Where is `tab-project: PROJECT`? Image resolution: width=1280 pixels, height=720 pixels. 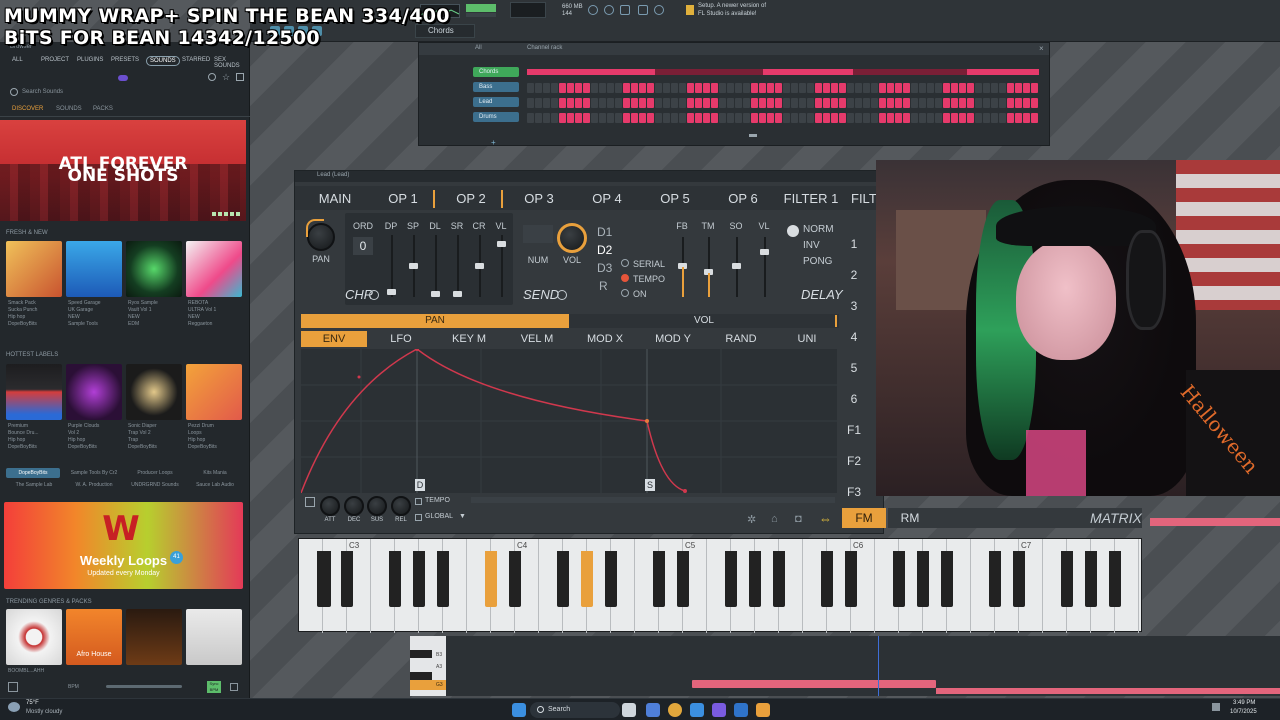
tab-project: PROJECT is located at coordinates (55, 60).